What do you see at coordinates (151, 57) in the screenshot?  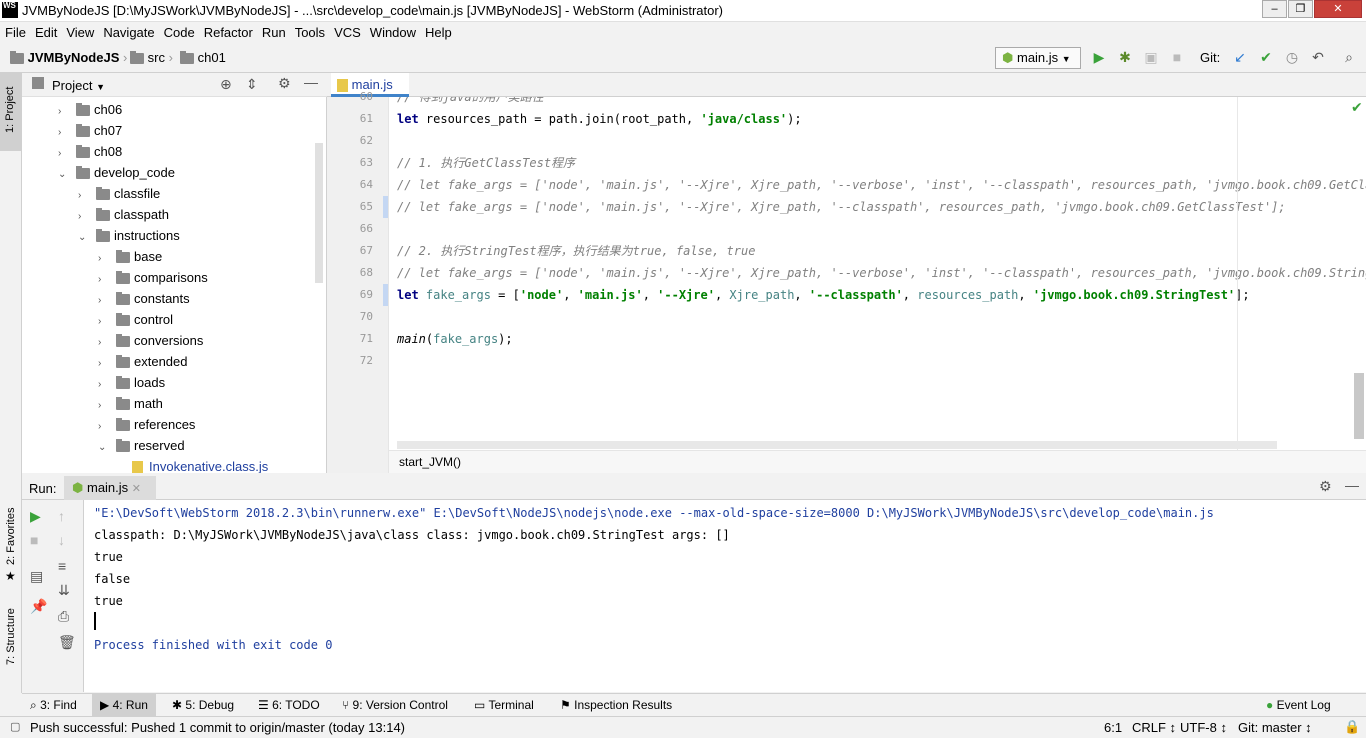 I see `breadcrumb-src: src ›` at bounding box center [151, 57].